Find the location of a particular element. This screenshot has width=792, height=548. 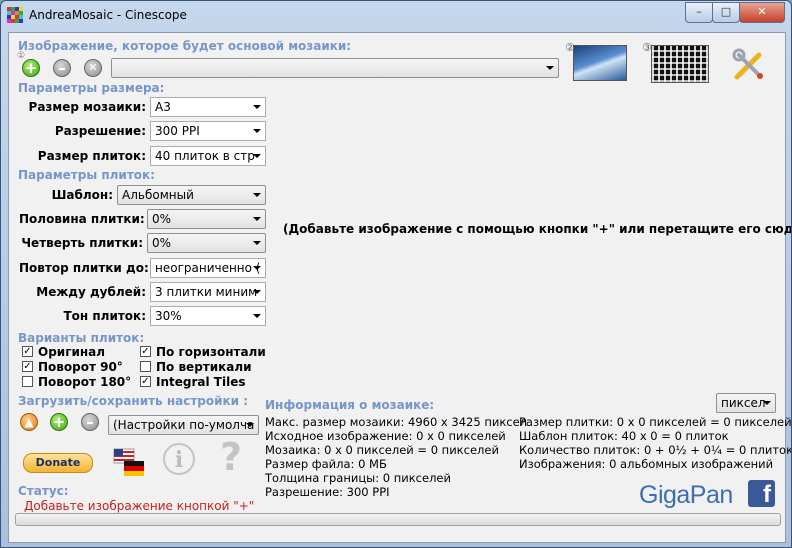

integral-tiles-checkbox: ✓ is located at coordinates (145, 381).